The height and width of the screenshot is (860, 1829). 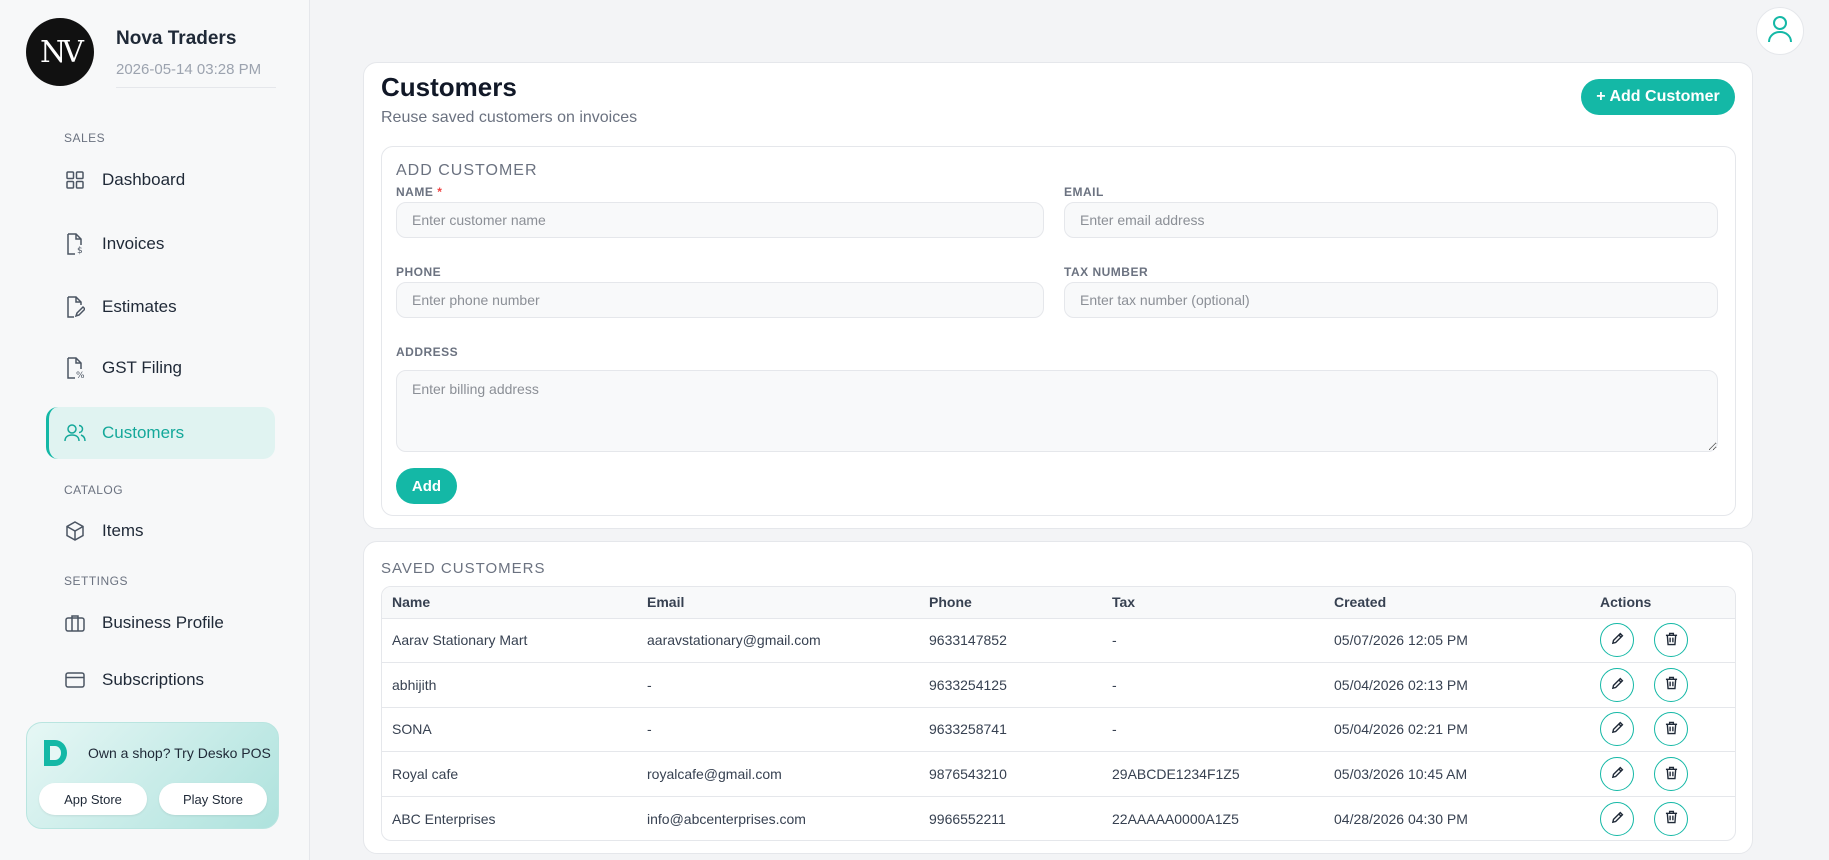 I want to click on cell-tax: 29ABCDE1234F1Z5, so click(x=1213, y=774).